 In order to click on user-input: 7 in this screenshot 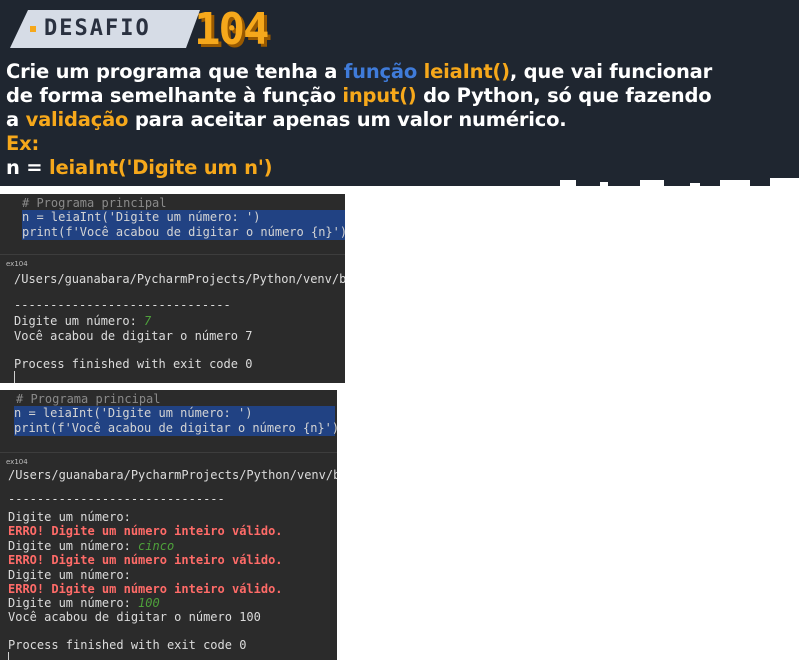, I will do `click(148, 321)`.